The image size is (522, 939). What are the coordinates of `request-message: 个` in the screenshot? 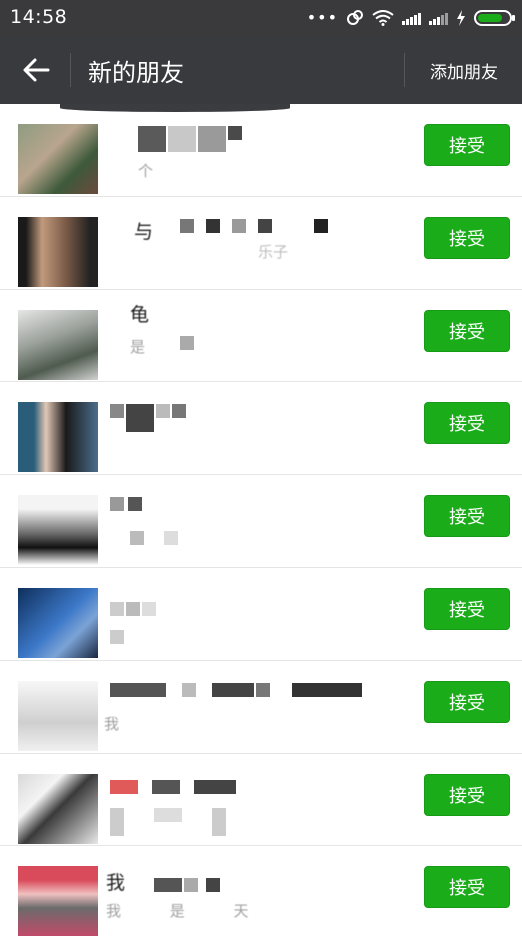 It's located at (146, 171).